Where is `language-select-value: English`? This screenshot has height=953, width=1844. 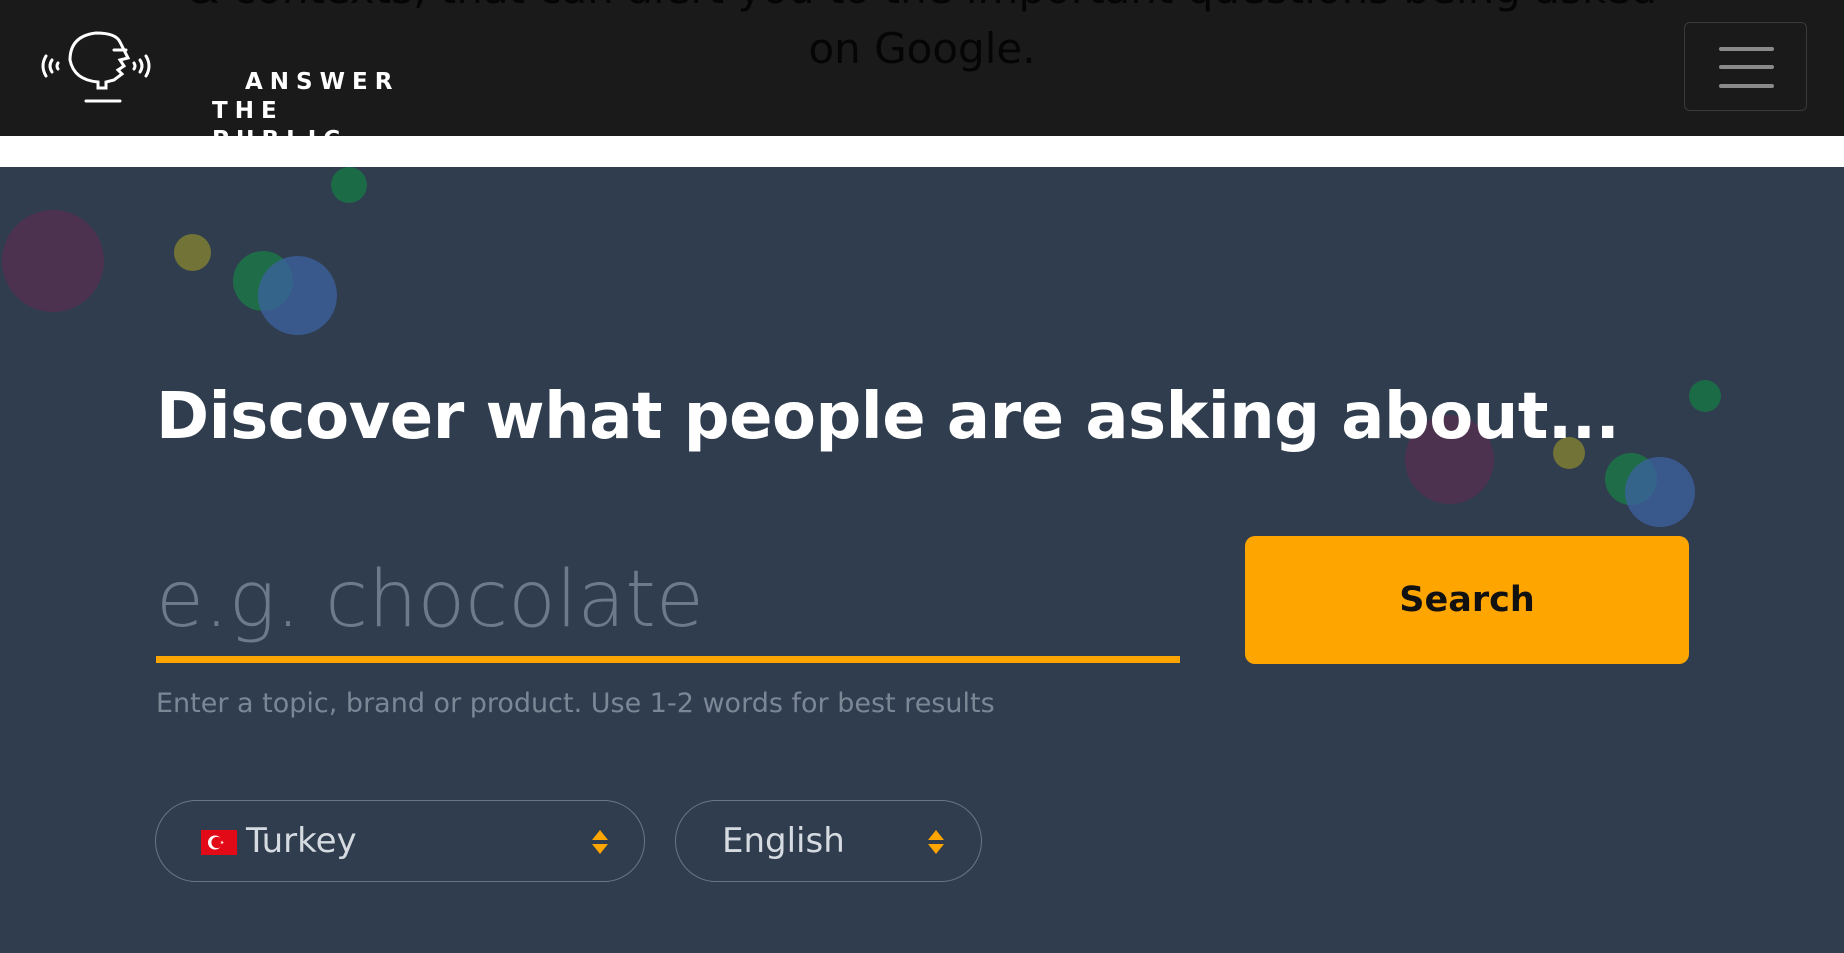
language-select-value: English is located at coordinates (783, 841).